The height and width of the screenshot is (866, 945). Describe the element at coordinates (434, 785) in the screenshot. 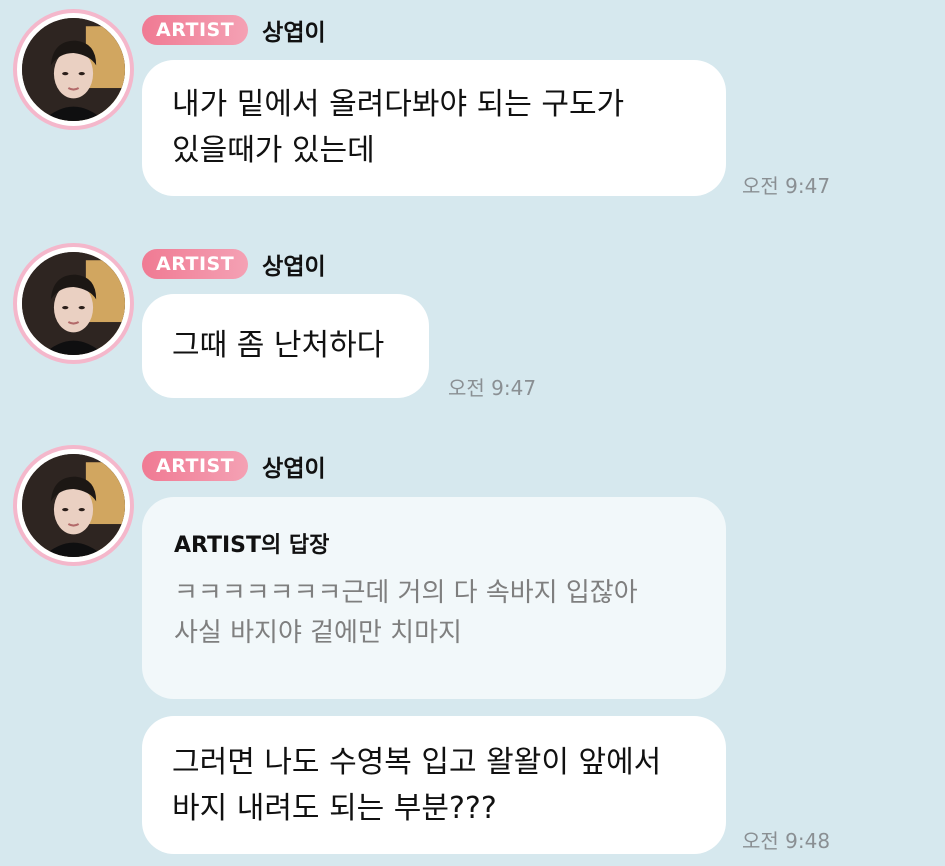

I see `message-bubble: 그러면 나도 수영복 입고 왈왈이 앞에서 바지 내려도 되는 부분???` at that location.